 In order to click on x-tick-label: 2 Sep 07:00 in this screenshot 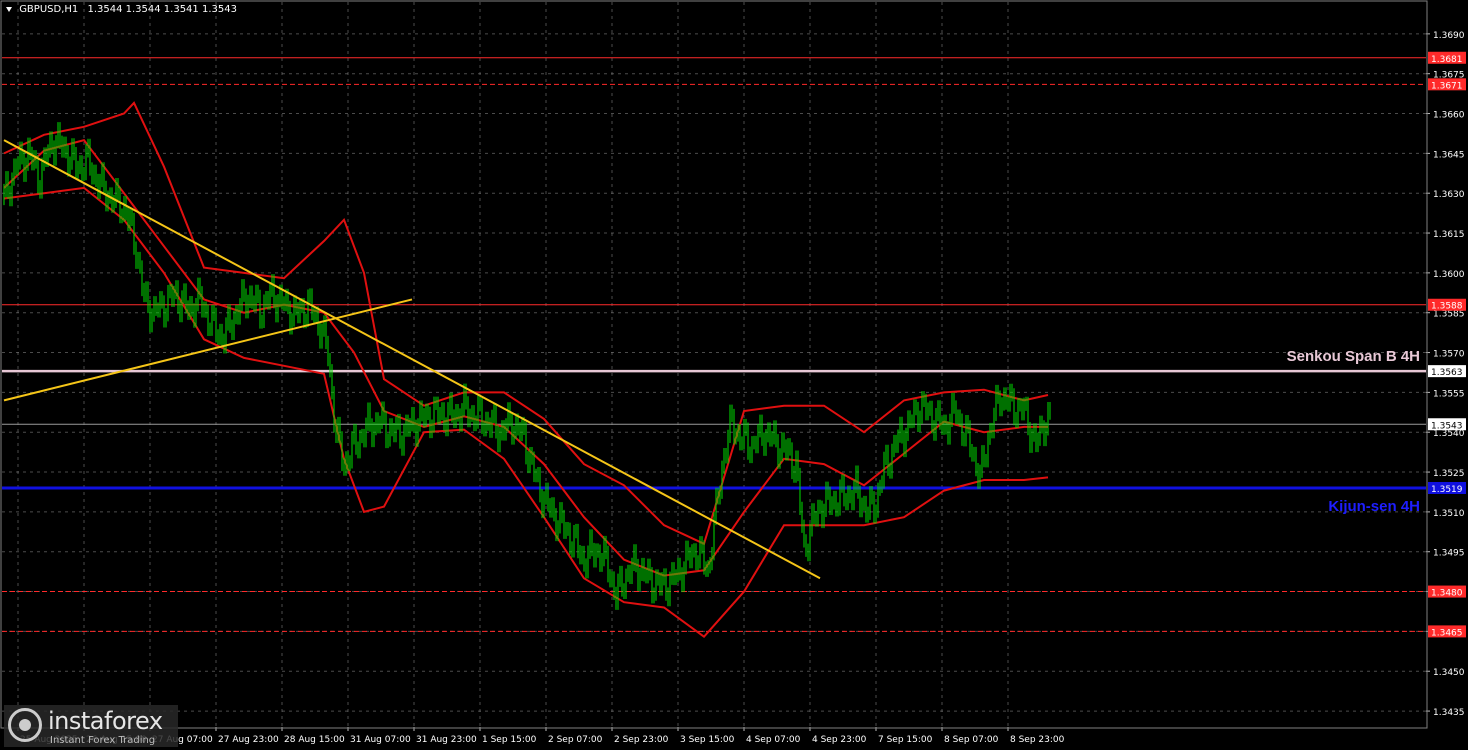, I will do `click(575, 740)`.